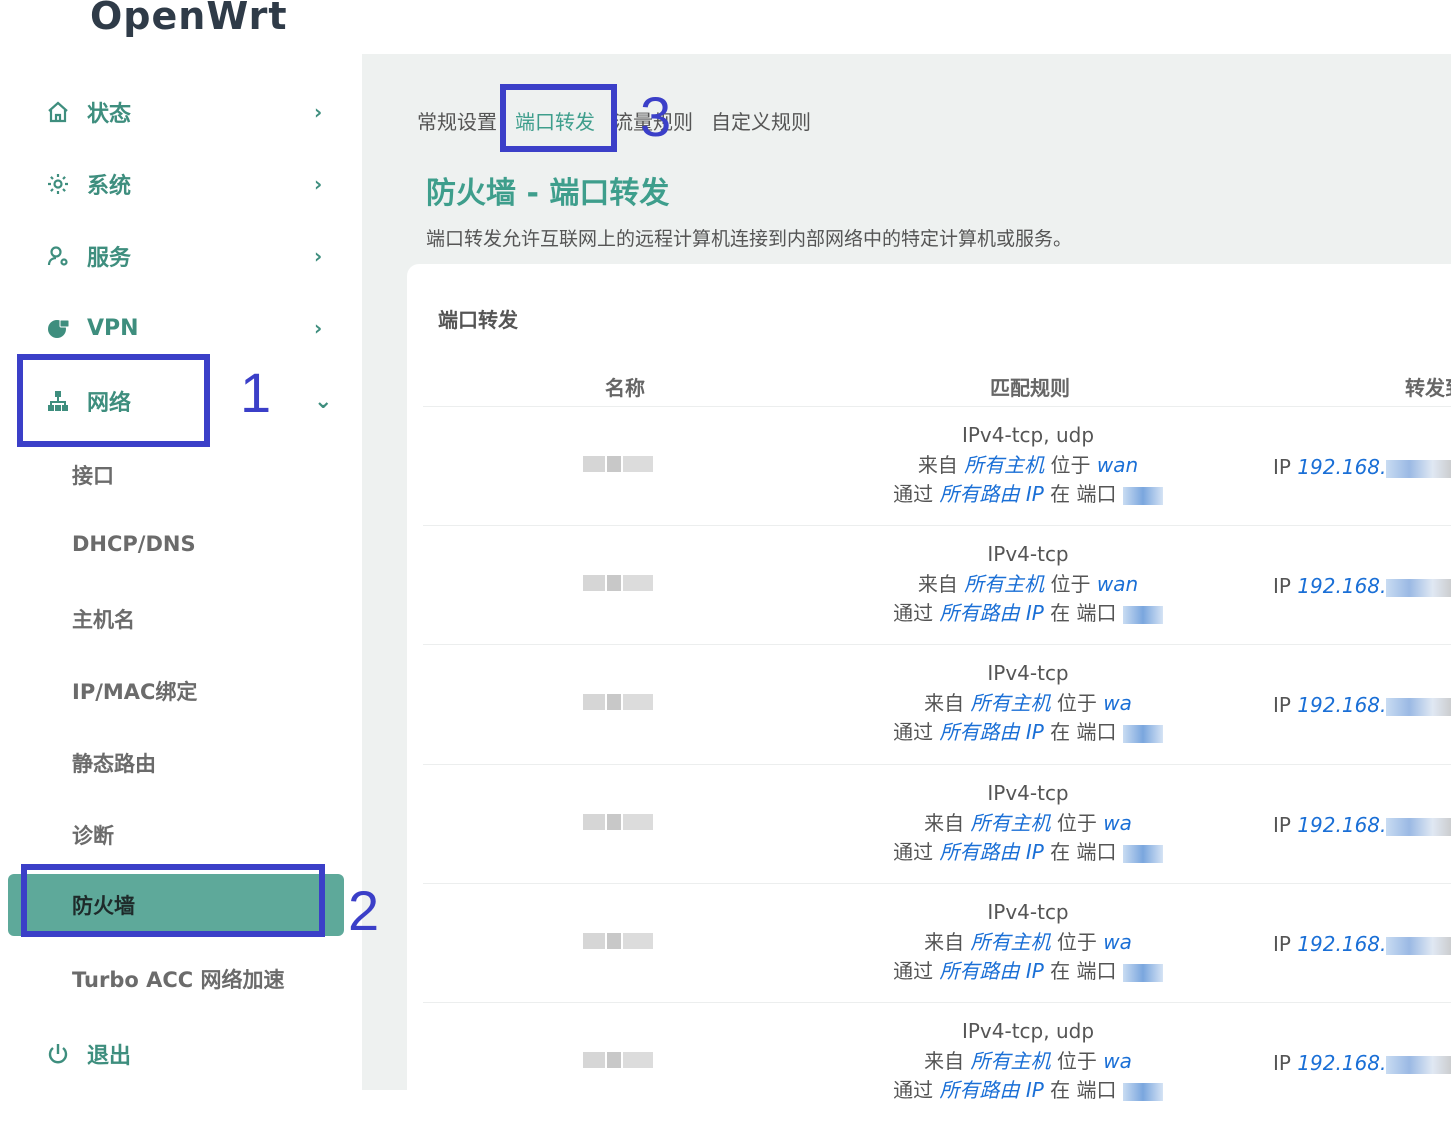 This screenshot has height=1122, width=1451. I want to click on sidebar-item-system: 系统 ›, so click(194, 184).